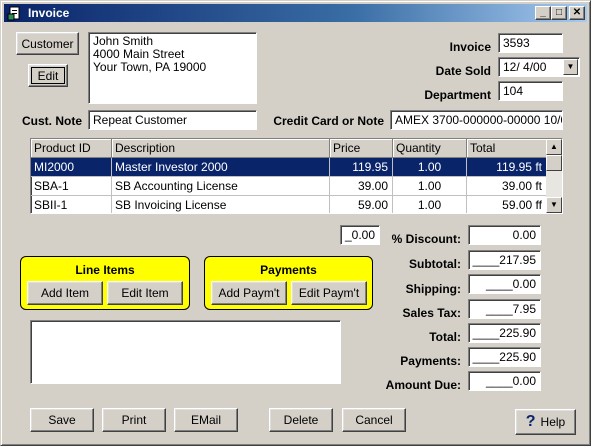  What do you see at coordinates (185, 352) in the screenshot?
I see `memo-box` at bounding box center [185, 352].